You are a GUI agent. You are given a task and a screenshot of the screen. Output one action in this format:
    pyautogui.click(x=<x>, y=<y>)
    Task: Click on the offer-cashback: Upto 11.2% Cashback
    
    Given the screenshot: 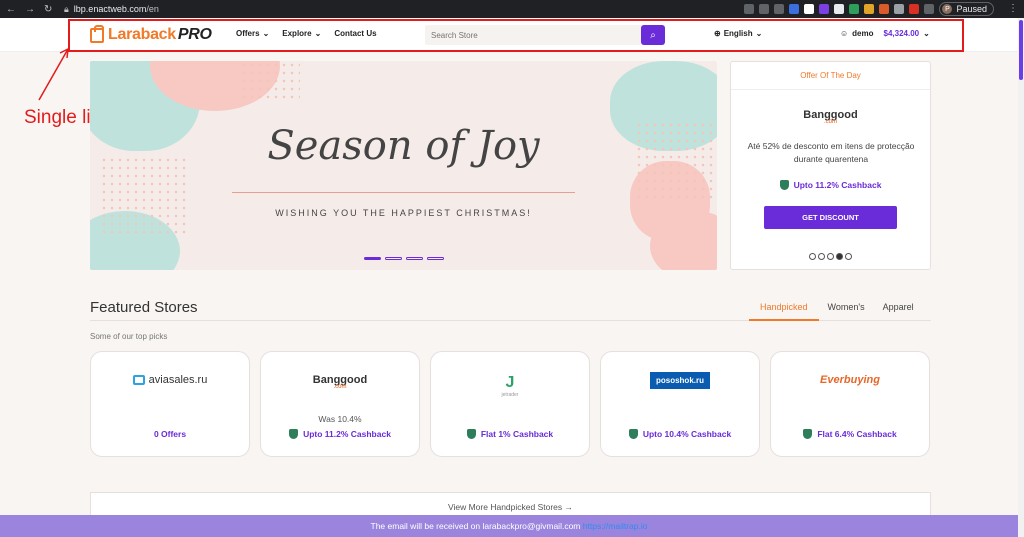 What is the action you would take?
    pyautogui.click(x=830, y=185)
    